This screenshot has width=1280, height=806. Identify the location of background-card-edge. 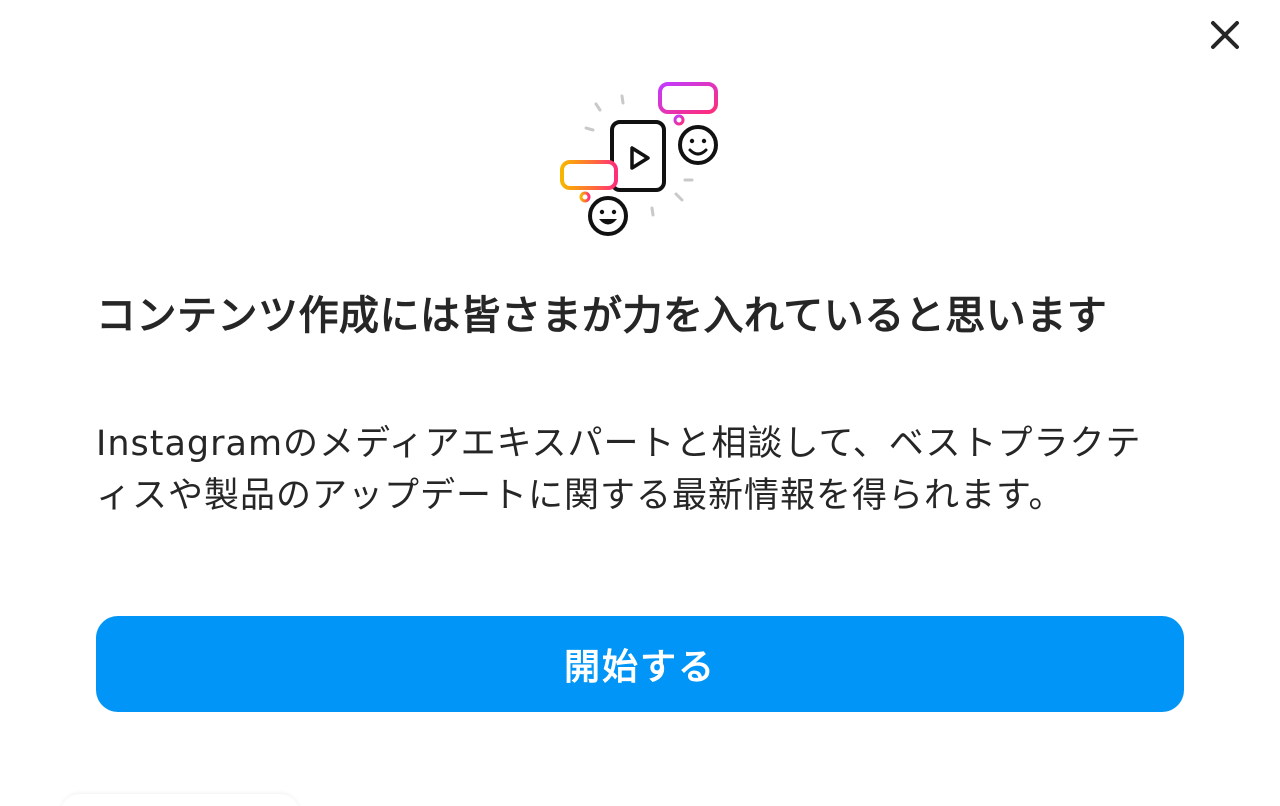
(180, 800).